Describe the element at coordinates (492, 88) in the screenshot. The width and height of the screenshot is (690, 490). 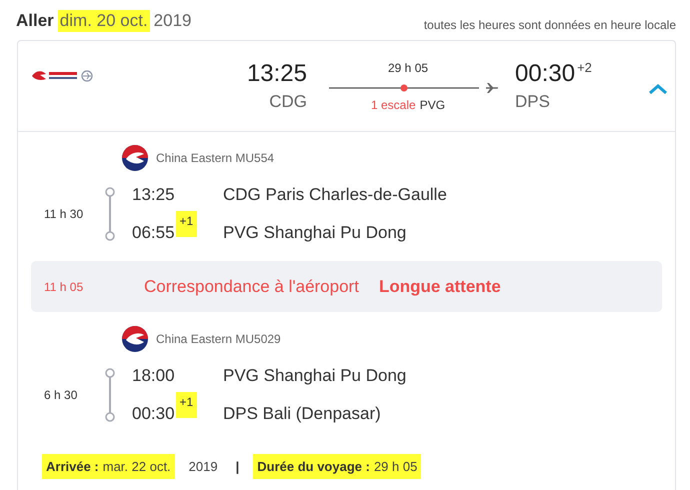
I see `plane-icon` at that location.